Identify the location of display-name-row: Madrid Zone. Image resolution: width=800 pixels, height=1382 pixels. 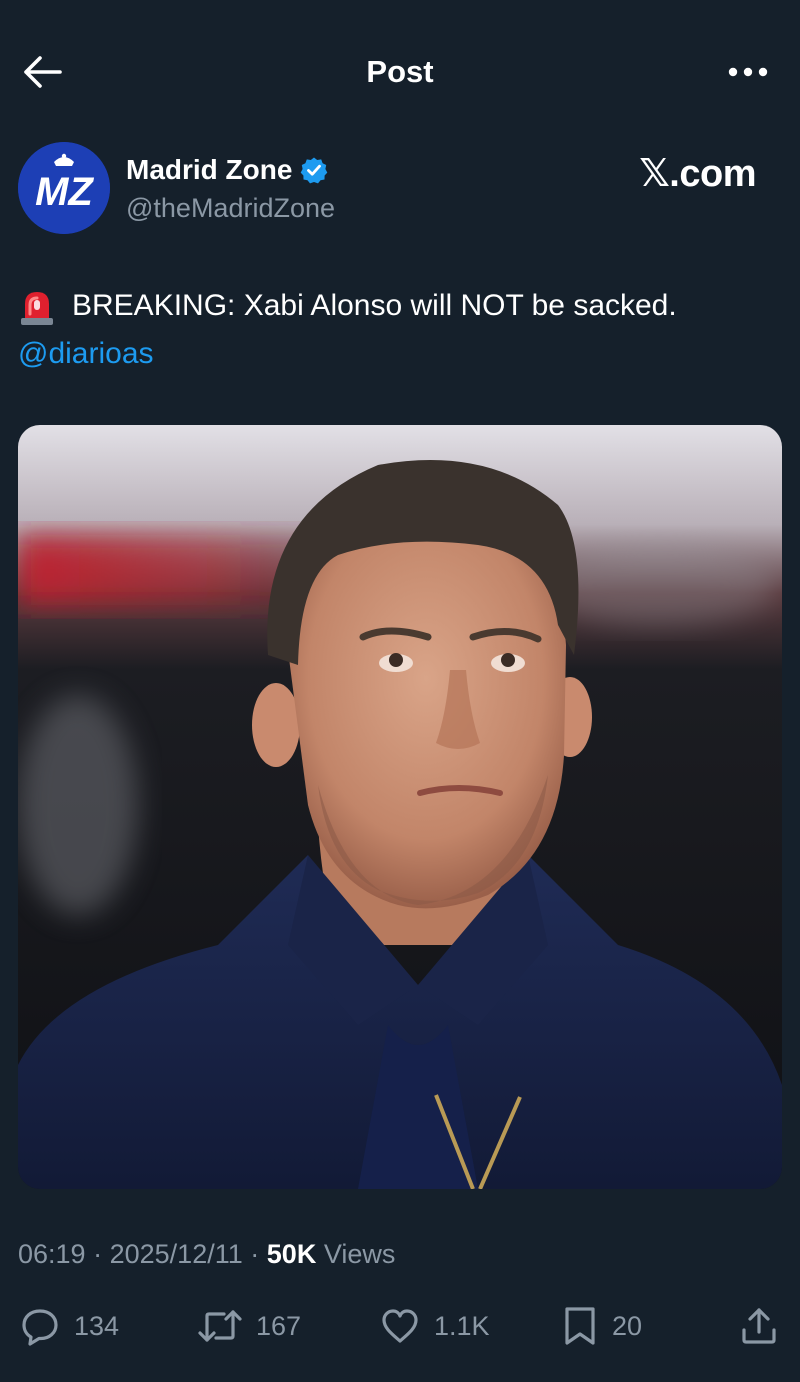
(227, 170).